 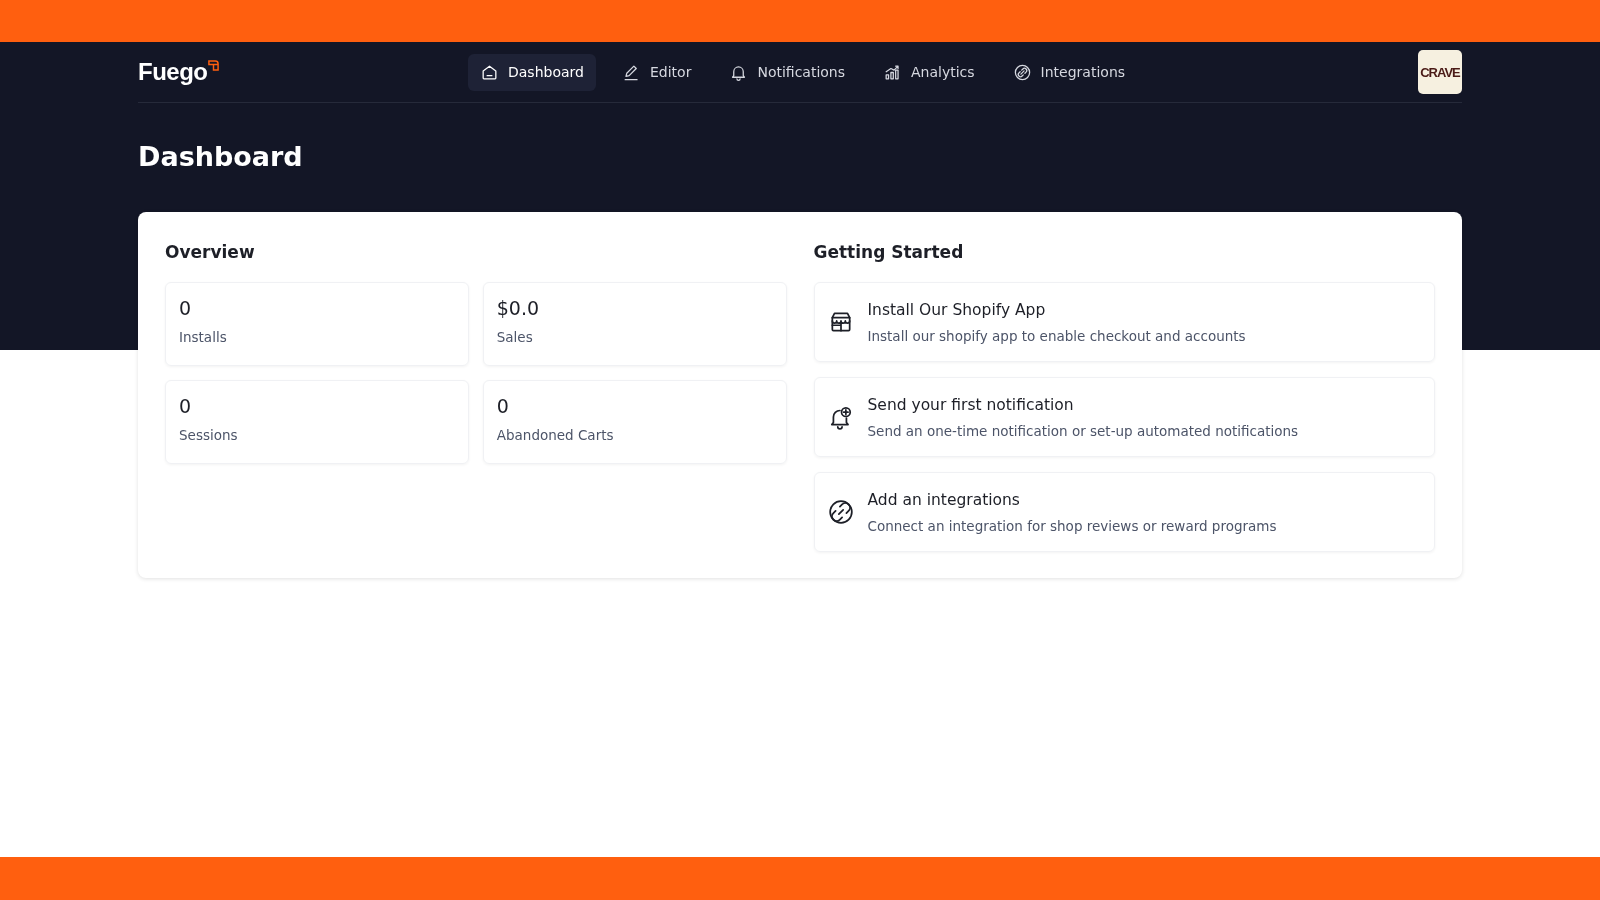 I want to click on step-title: Install Our Shopify App, so click(x=957, y=309).